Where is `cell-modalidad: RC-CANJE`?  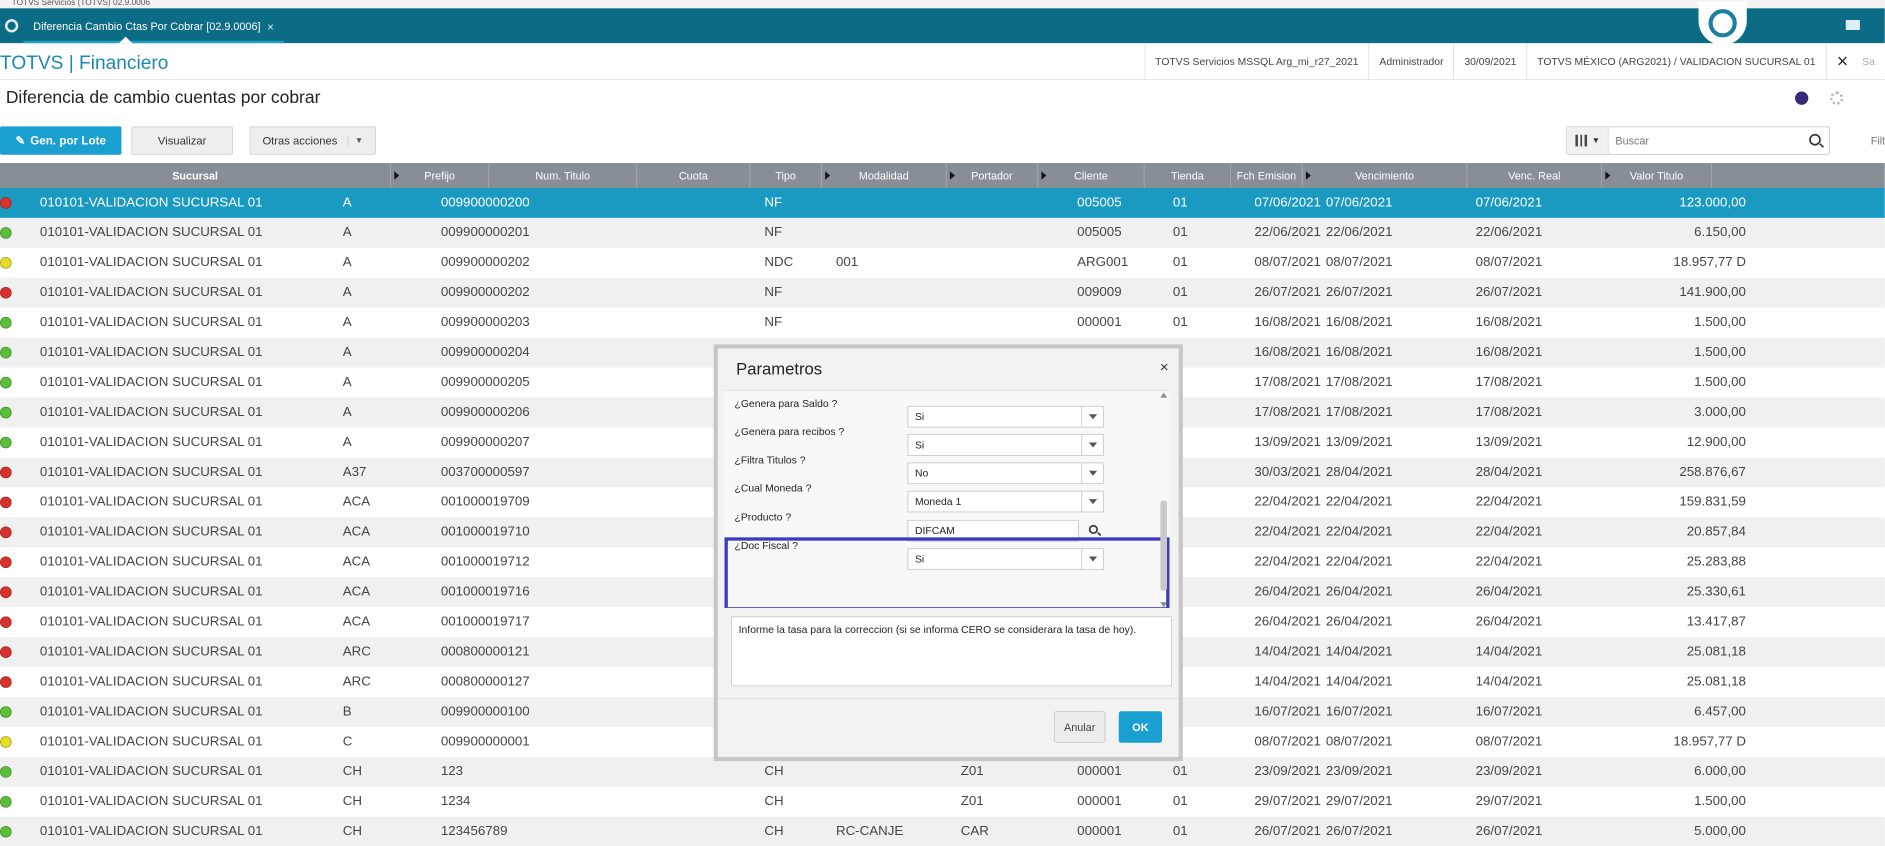
cell-modalidad: RC-CANJE is located at coordinates (869, 831).